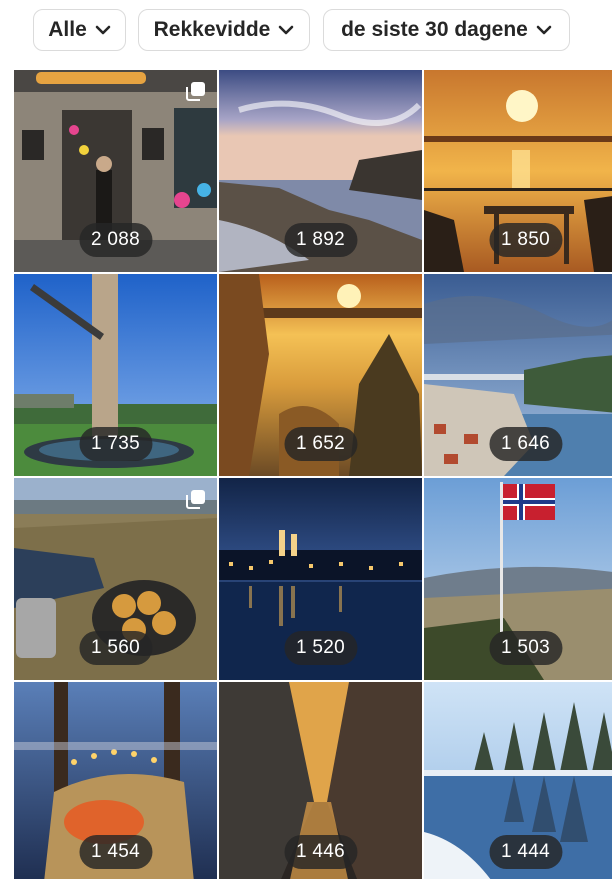 This screenshot has height=879, width=612. What do you see at coordinates (320, 648) in the screenshot?
I see `reach-count-badge: 1 520` at bounding box center [320, 648].